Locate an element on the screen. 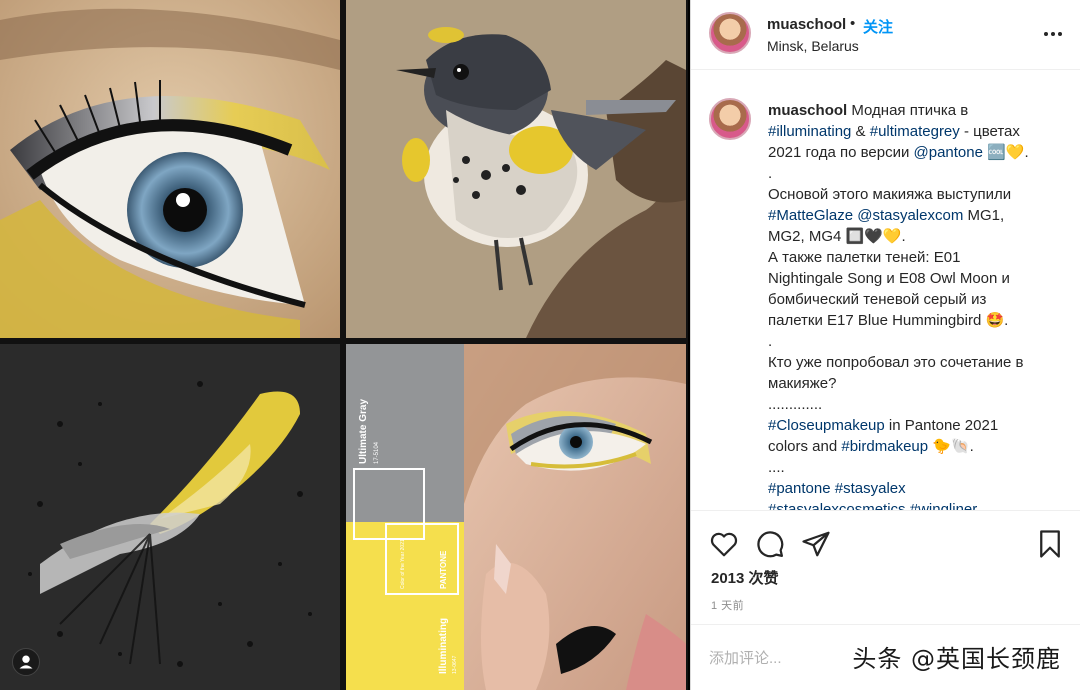 Image resolution: width=1080 pixels, height=690 pixels. caption-line: макияже? is located at coordinates (918, 383).